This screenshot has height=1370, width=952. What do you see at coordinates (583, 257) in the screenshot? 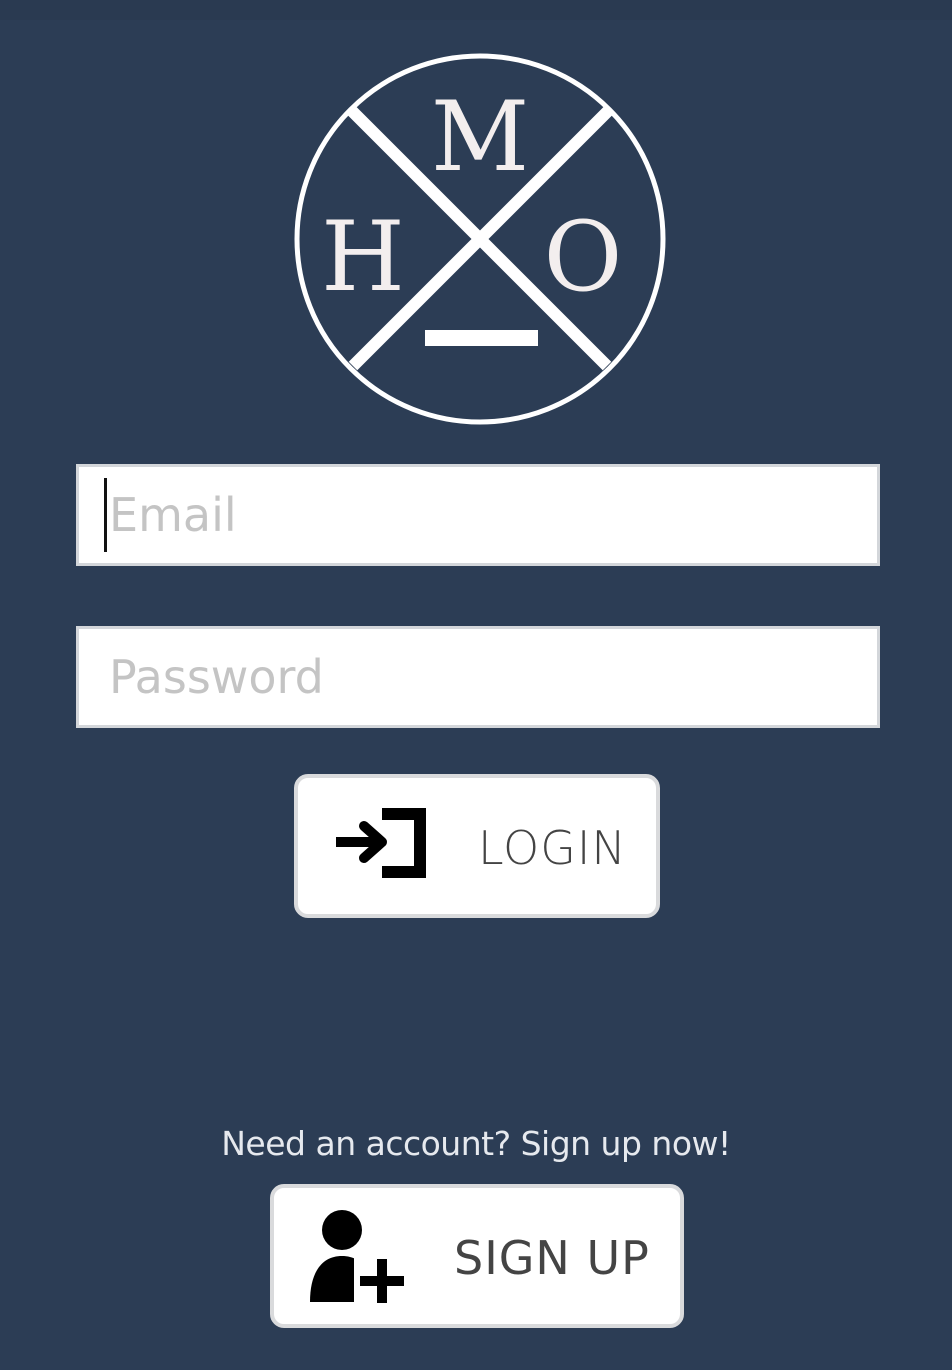
I see `logo-letter-o: O` at bounding box center [583, 257].